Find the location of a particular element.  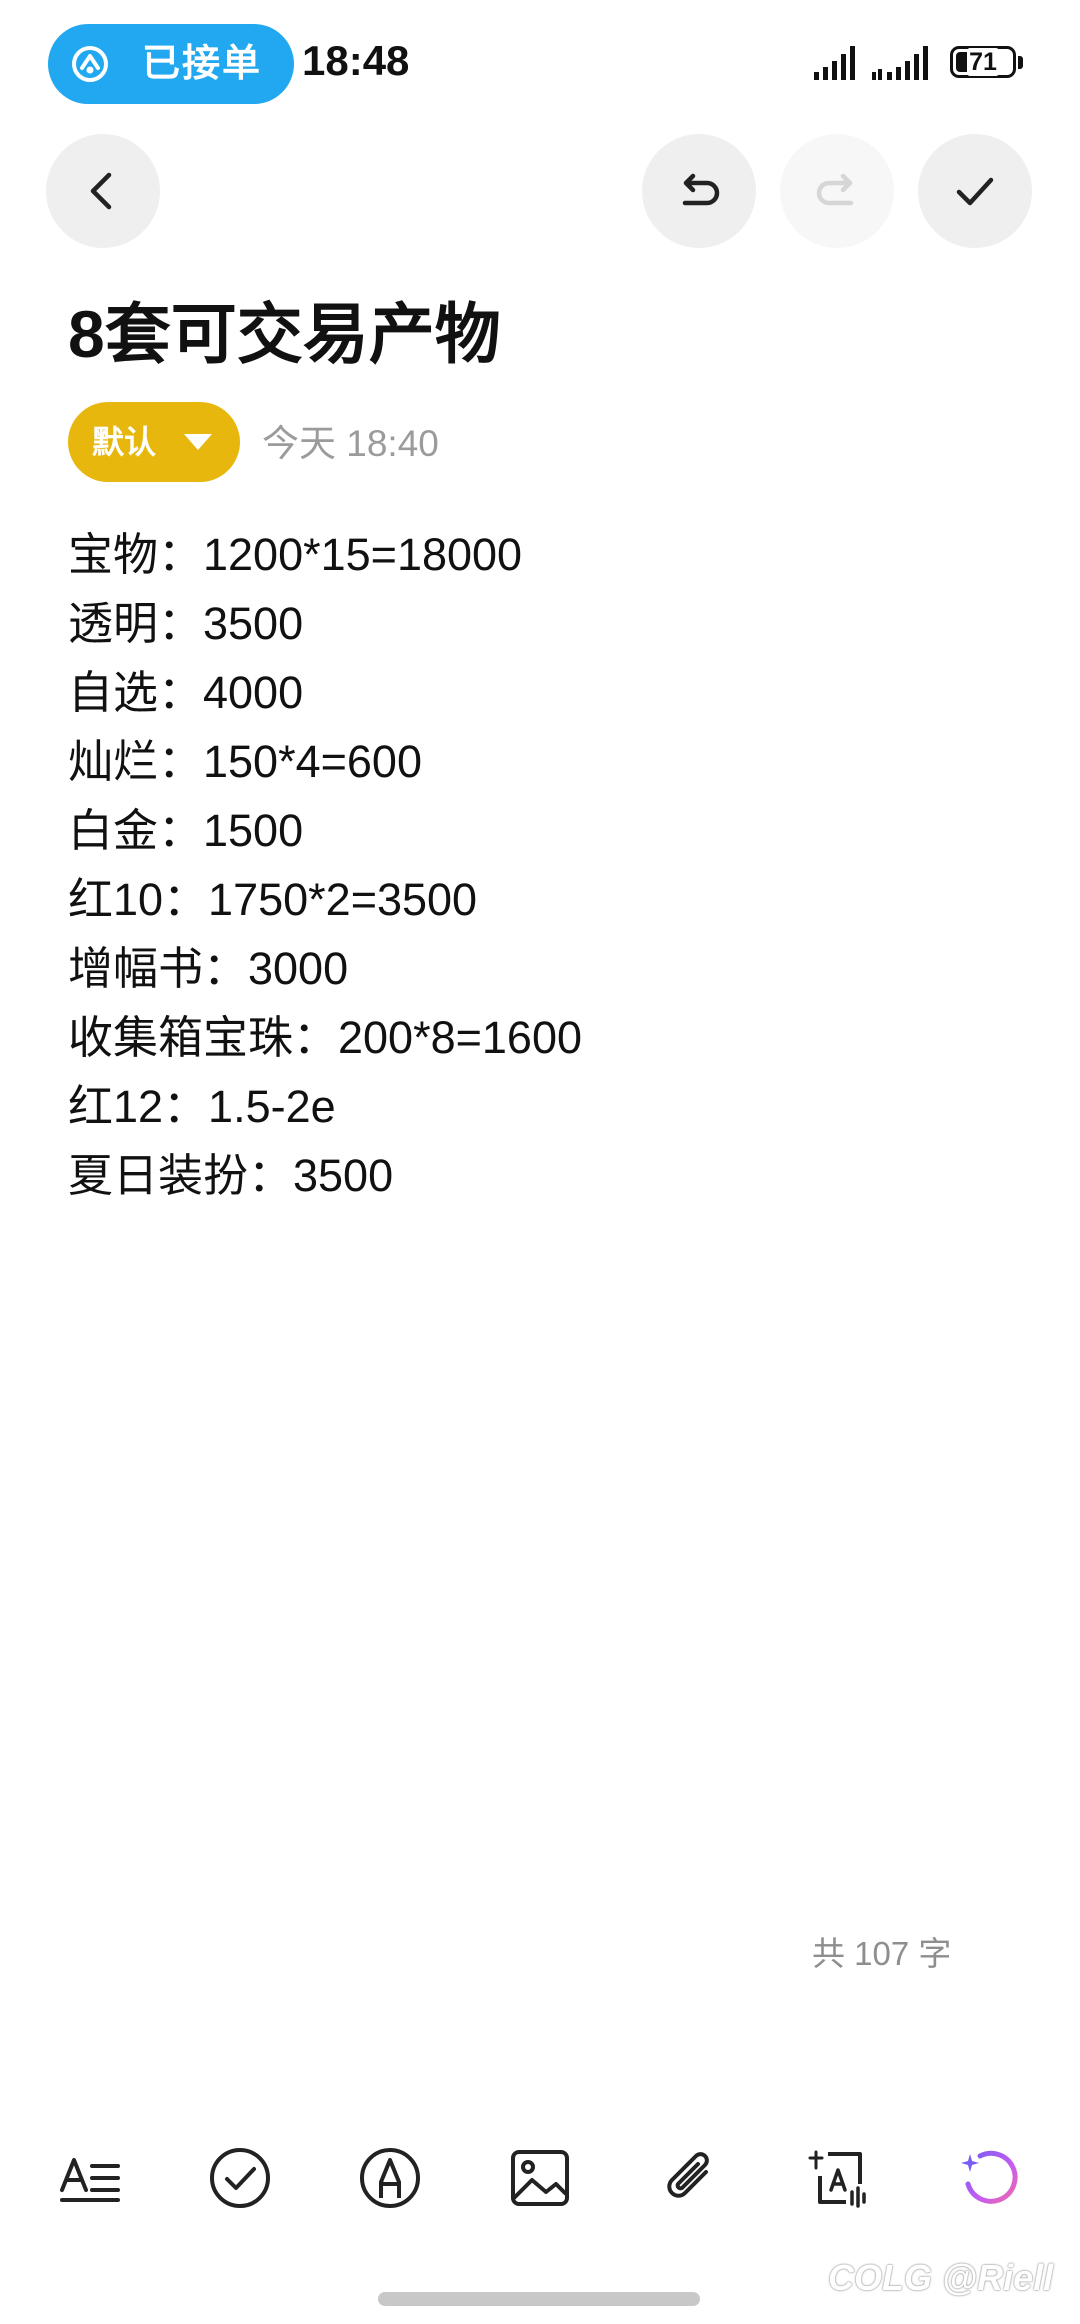

text-format-button is located at coordinates (90, 2178).